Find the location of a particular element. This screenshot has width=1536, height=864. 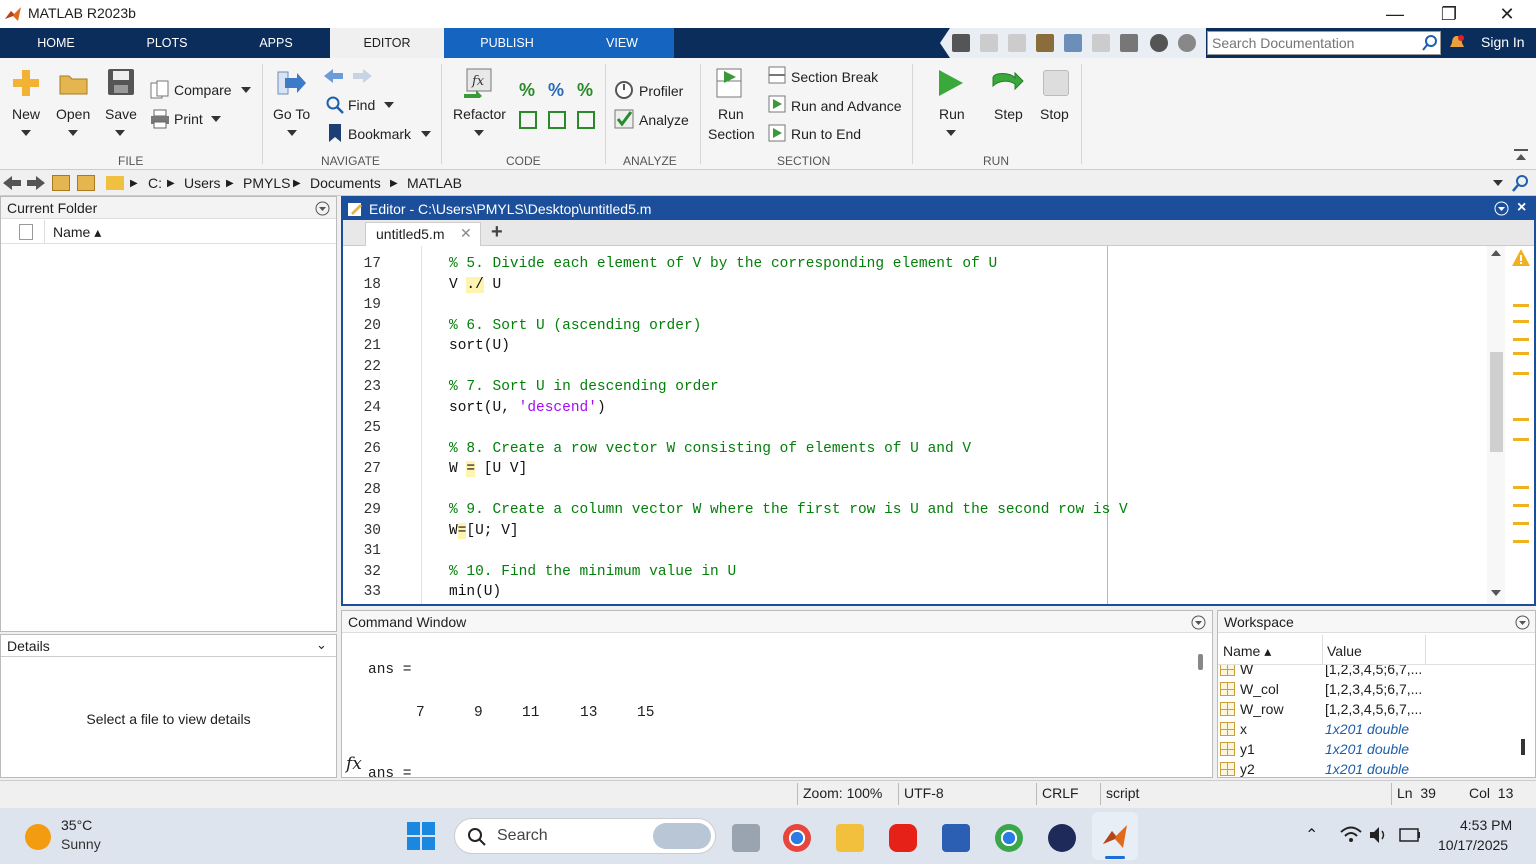

chrome-icon is located at coordinates (797, 838).